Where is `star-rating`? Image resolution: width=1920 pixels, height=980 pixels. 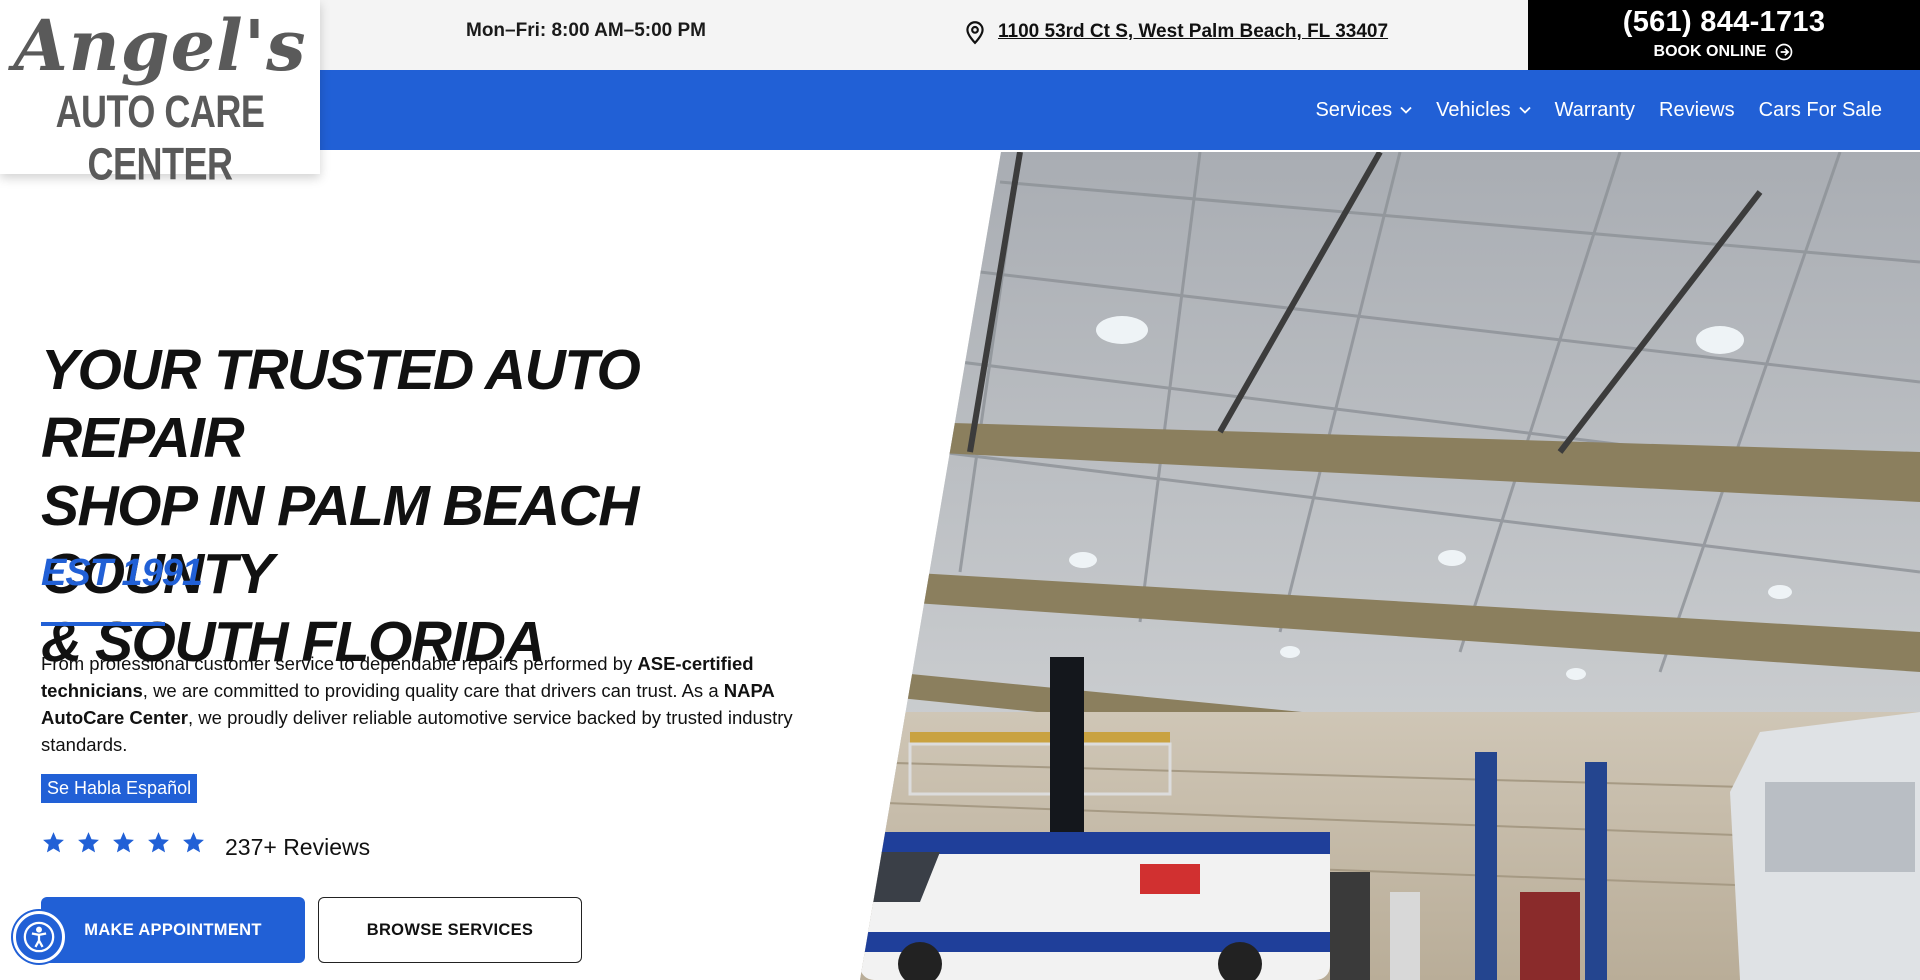
star-rating is located at coordinates (123, 842).